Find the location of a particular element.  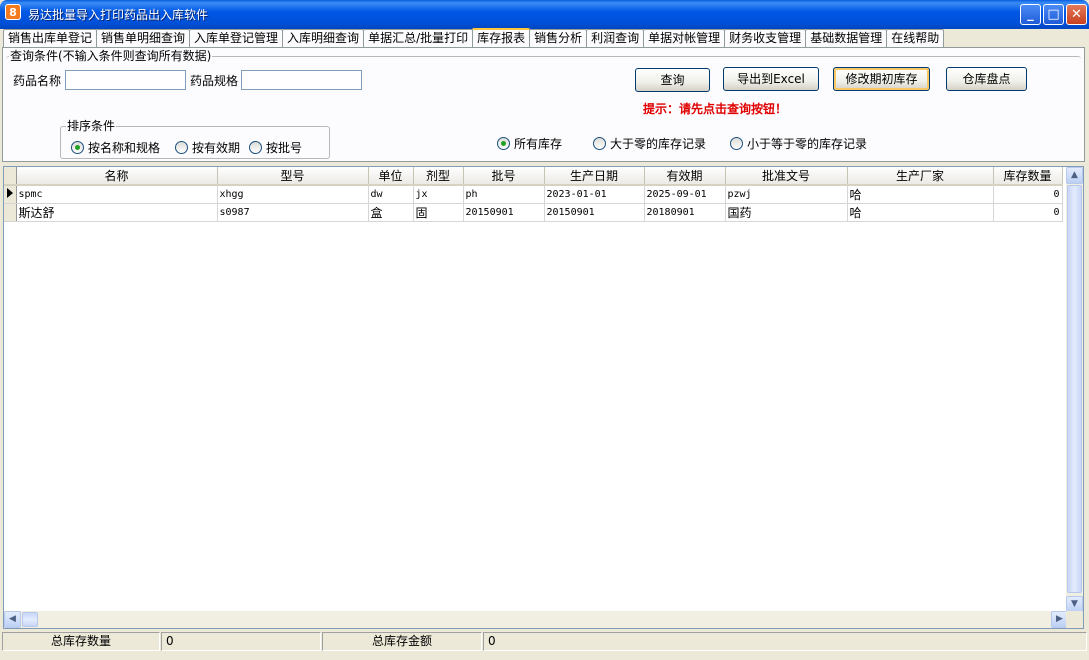

cell-unit: dw is located at coordinates (391, 194).